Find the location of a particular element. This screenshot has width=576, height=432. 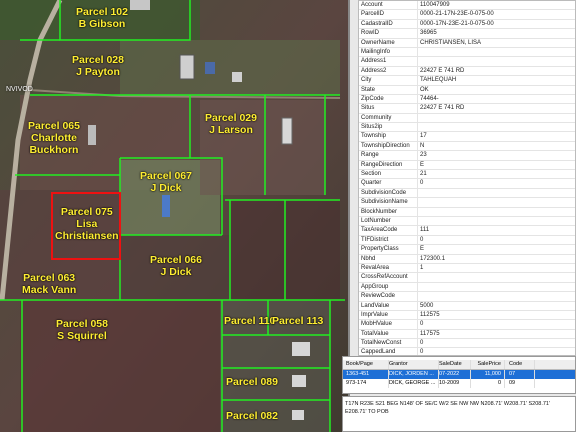

attribute-row: Quarter 0 is located at coordinates (467, 184).